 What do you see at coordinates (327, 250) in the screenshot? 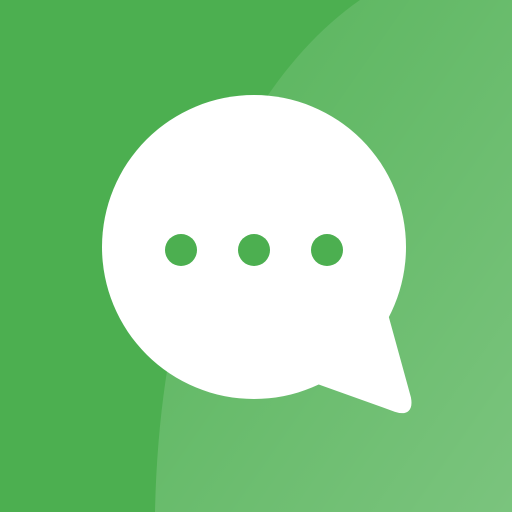
I see `dot-right` at bounding box center [327, 250].